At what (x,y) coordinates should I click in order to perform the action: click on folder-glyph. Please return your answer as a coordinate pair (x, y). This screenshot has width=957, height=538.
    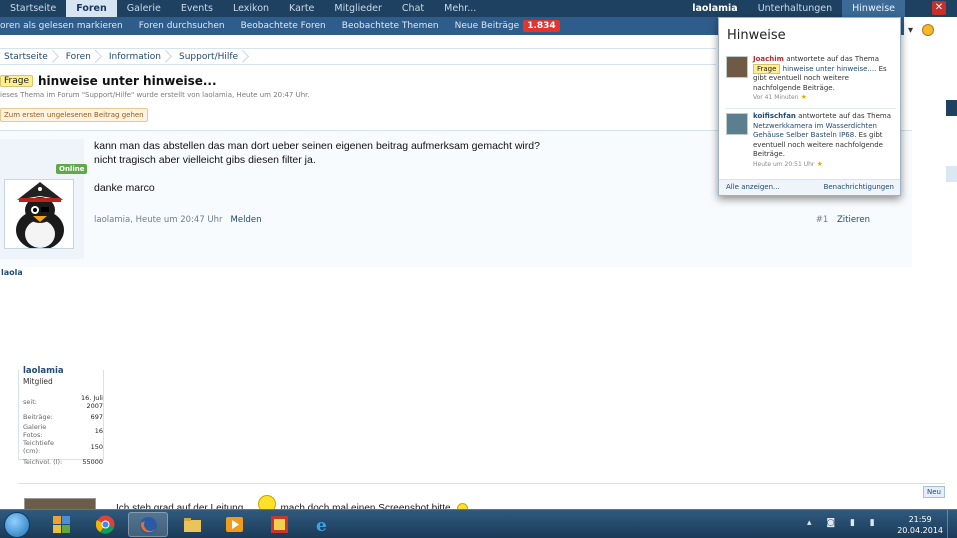
    Looking at the image, I should click on (192, 525).